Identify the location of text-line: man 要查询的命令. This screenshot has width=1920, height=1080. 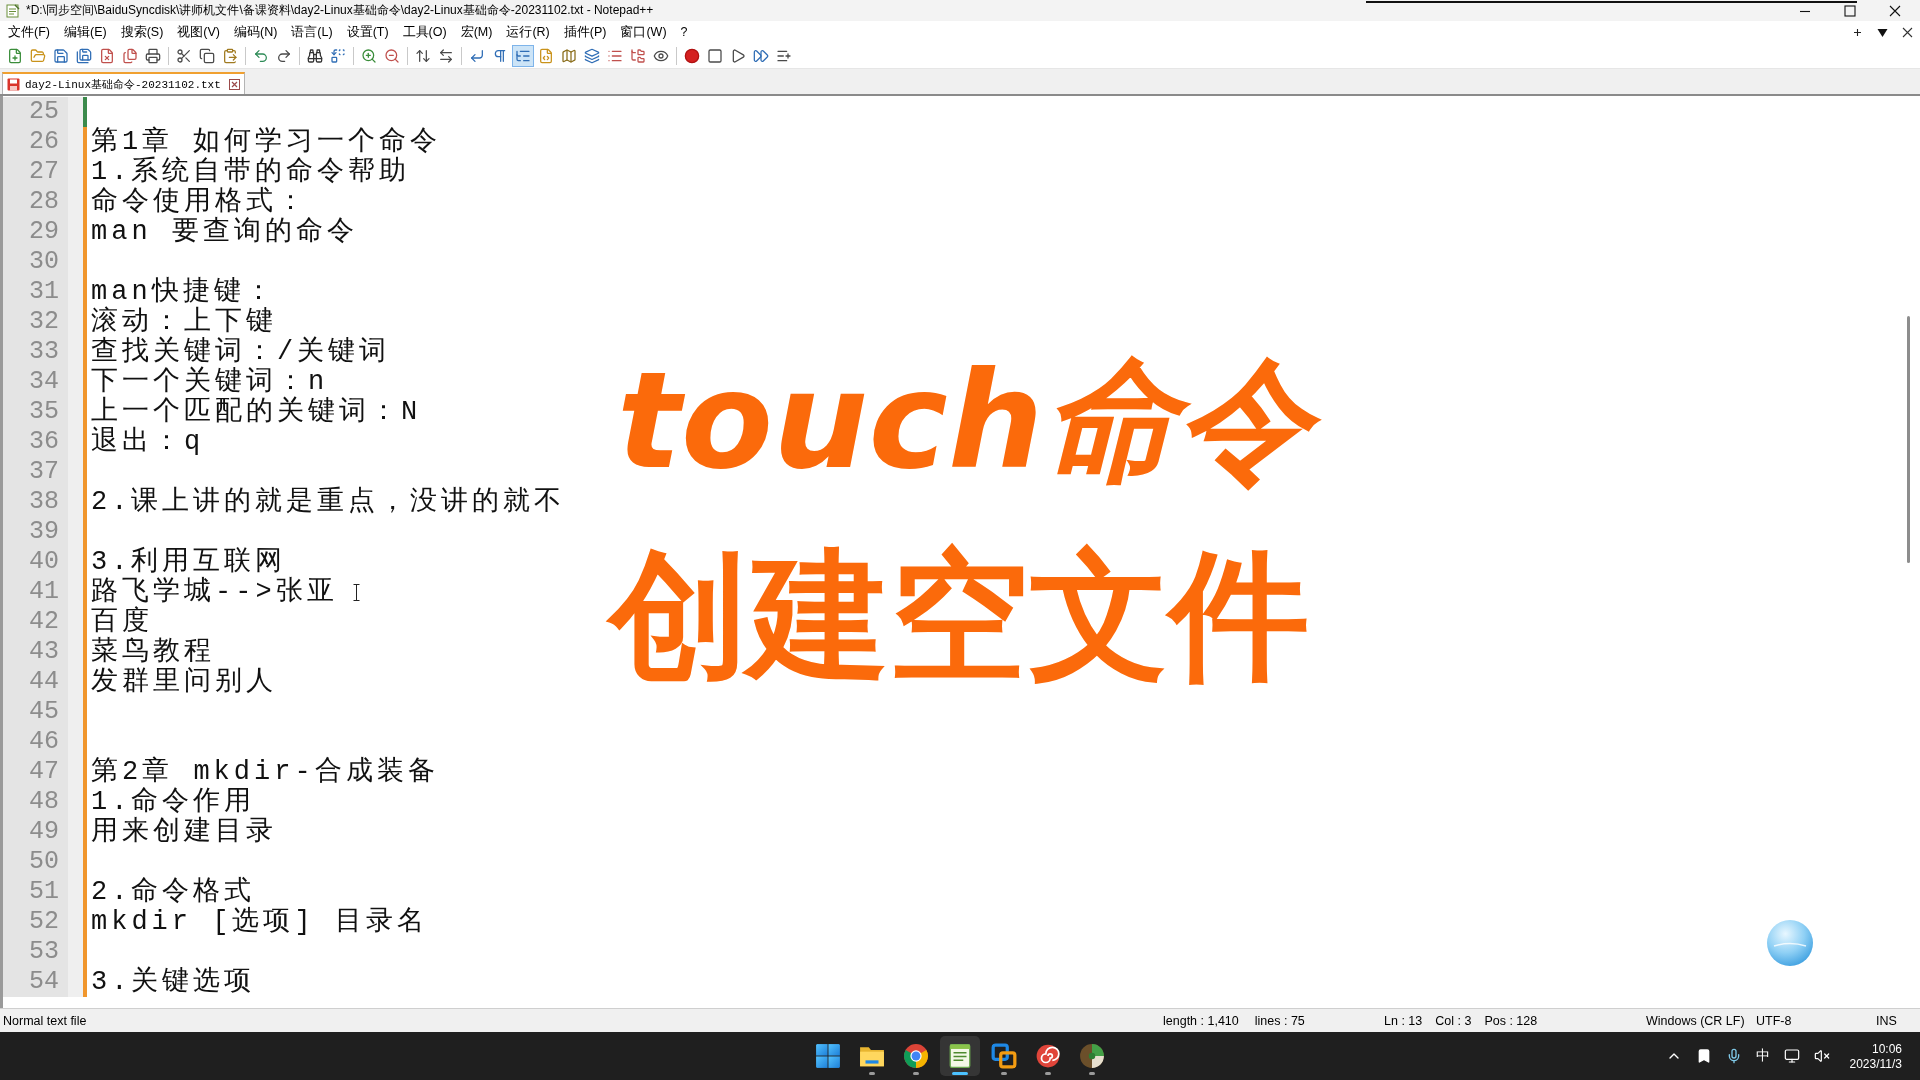
(224, 232).